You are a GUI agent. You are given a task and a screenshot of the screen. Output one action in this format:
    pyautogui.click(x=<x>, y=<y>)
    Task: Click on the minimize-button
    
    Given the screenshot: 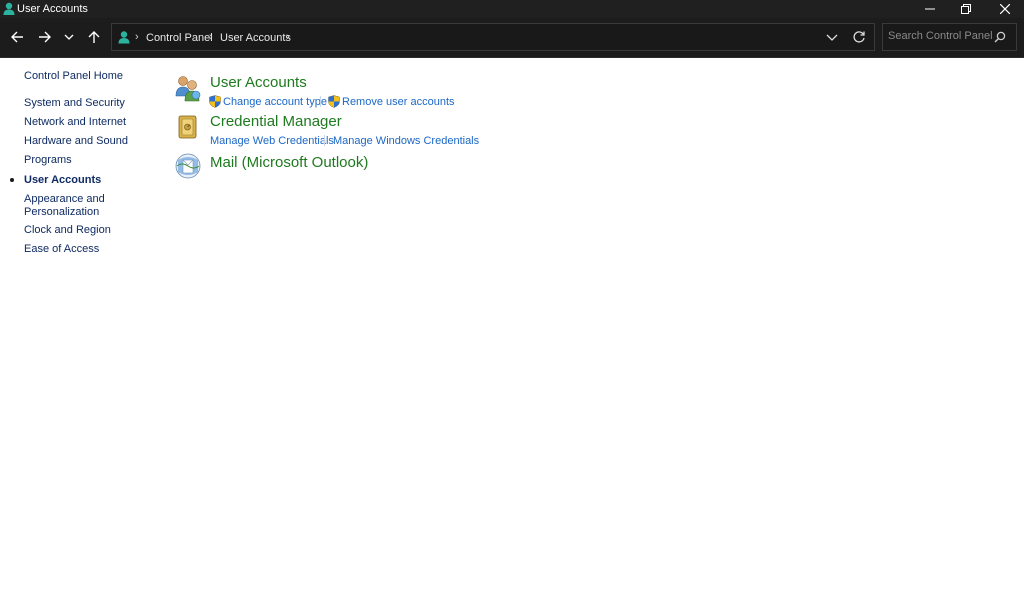 What is the action you would take?
    pyautogui.click(x=930, y=9)
    